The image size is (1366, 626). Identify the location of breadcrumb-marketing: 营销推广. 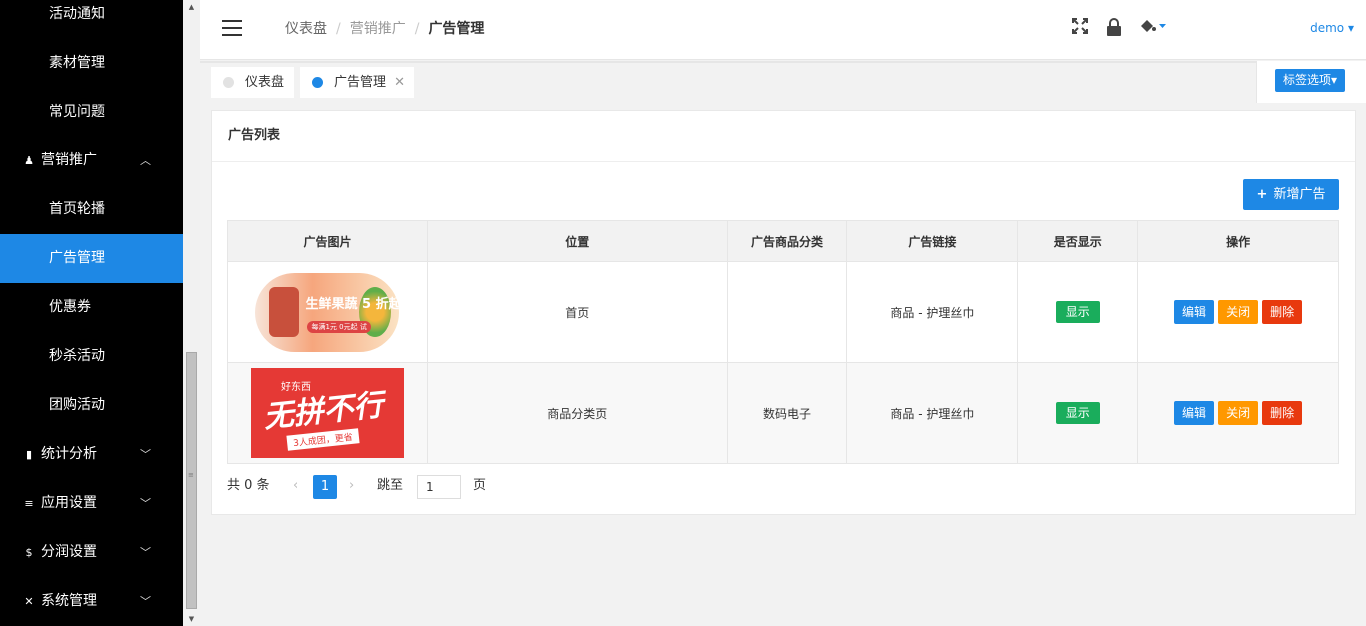
(378, 29).